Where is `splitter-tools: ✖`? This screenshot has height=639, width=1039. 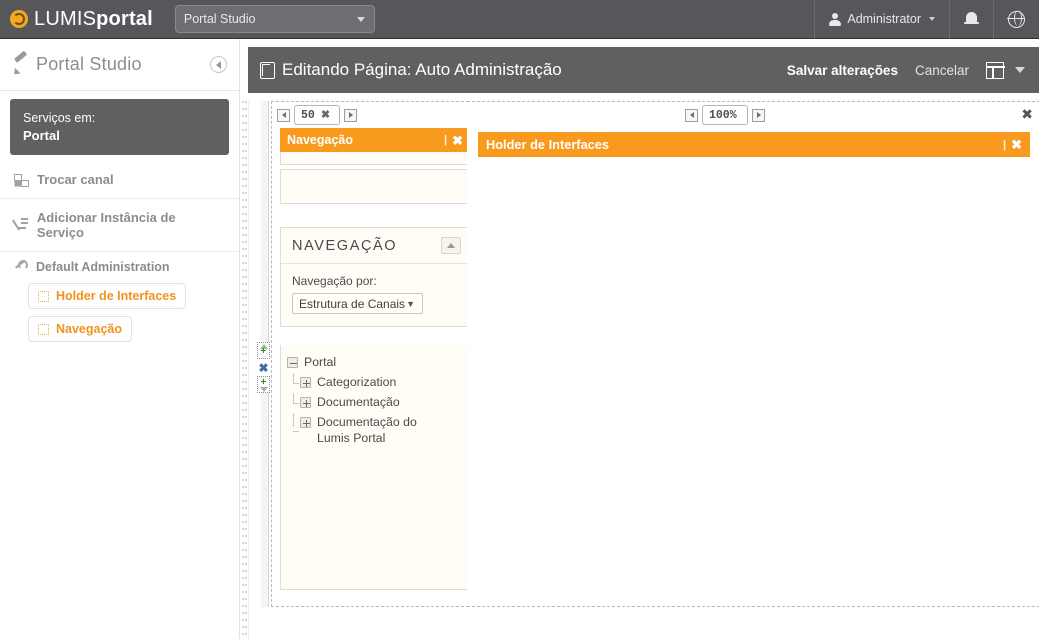 splitter-tools: ✖ is located at coordinates (263, 367).